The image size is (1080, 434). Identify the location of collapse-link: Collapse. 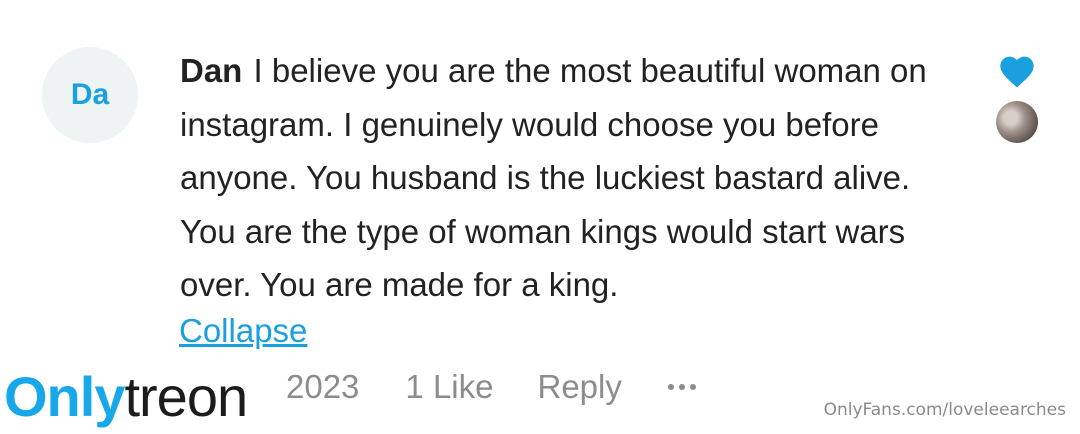
(243, 331).